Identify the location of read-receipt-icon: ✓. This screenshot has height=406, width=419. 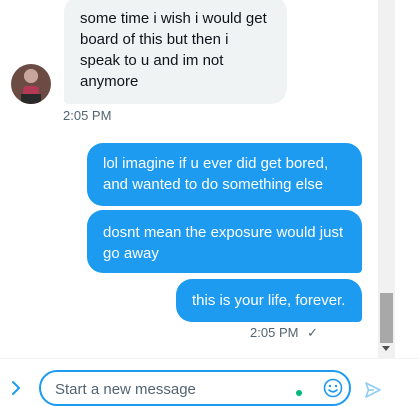
(312, 332).